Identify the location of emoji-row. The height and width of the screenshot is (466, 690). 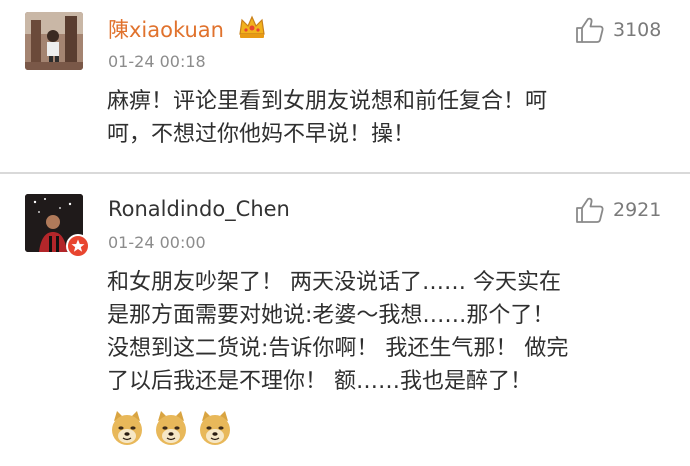
(171, 428).